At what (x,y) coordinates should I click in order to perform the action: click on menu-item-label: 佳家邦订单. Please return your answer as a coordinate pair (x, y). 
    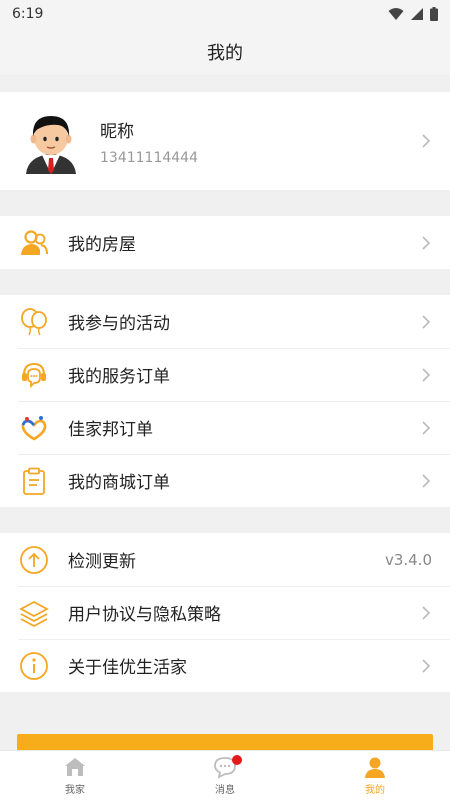
    Looking at the image, I should click on (110, 430).